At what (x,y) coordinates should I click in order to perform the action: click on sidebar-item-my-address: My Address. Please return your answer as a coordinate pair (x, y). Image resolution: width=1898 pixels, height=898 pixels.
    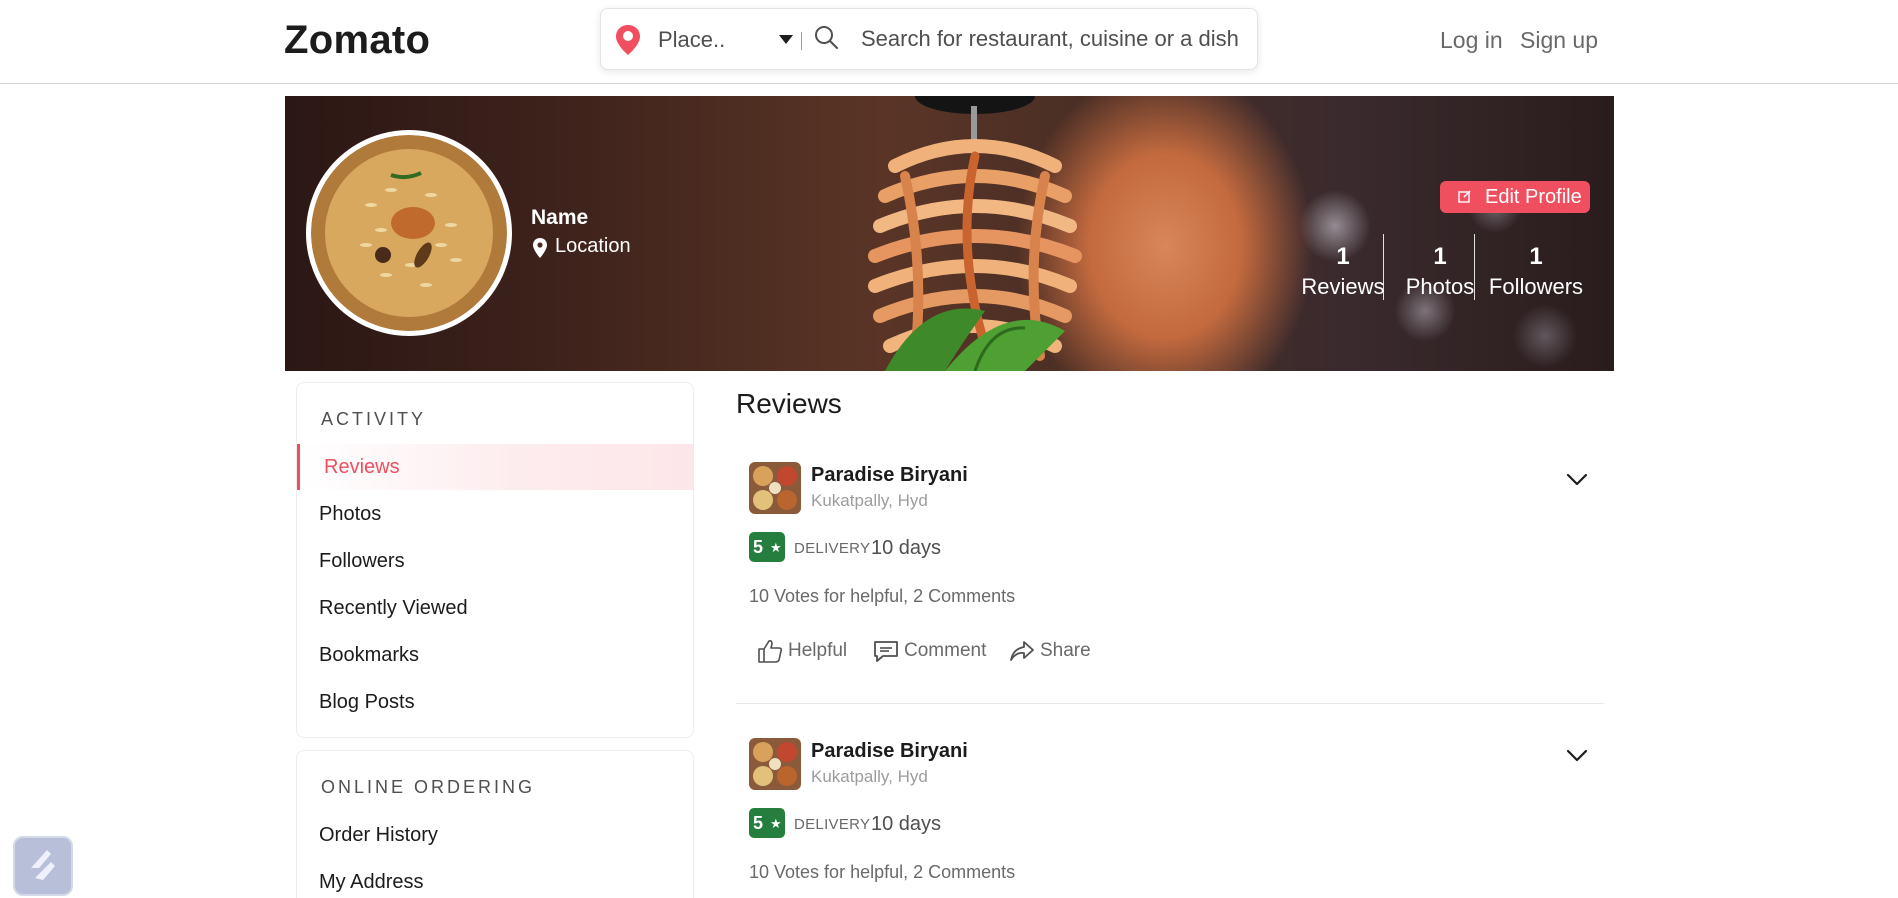
    Looking at the image, I should click on (495, 878).